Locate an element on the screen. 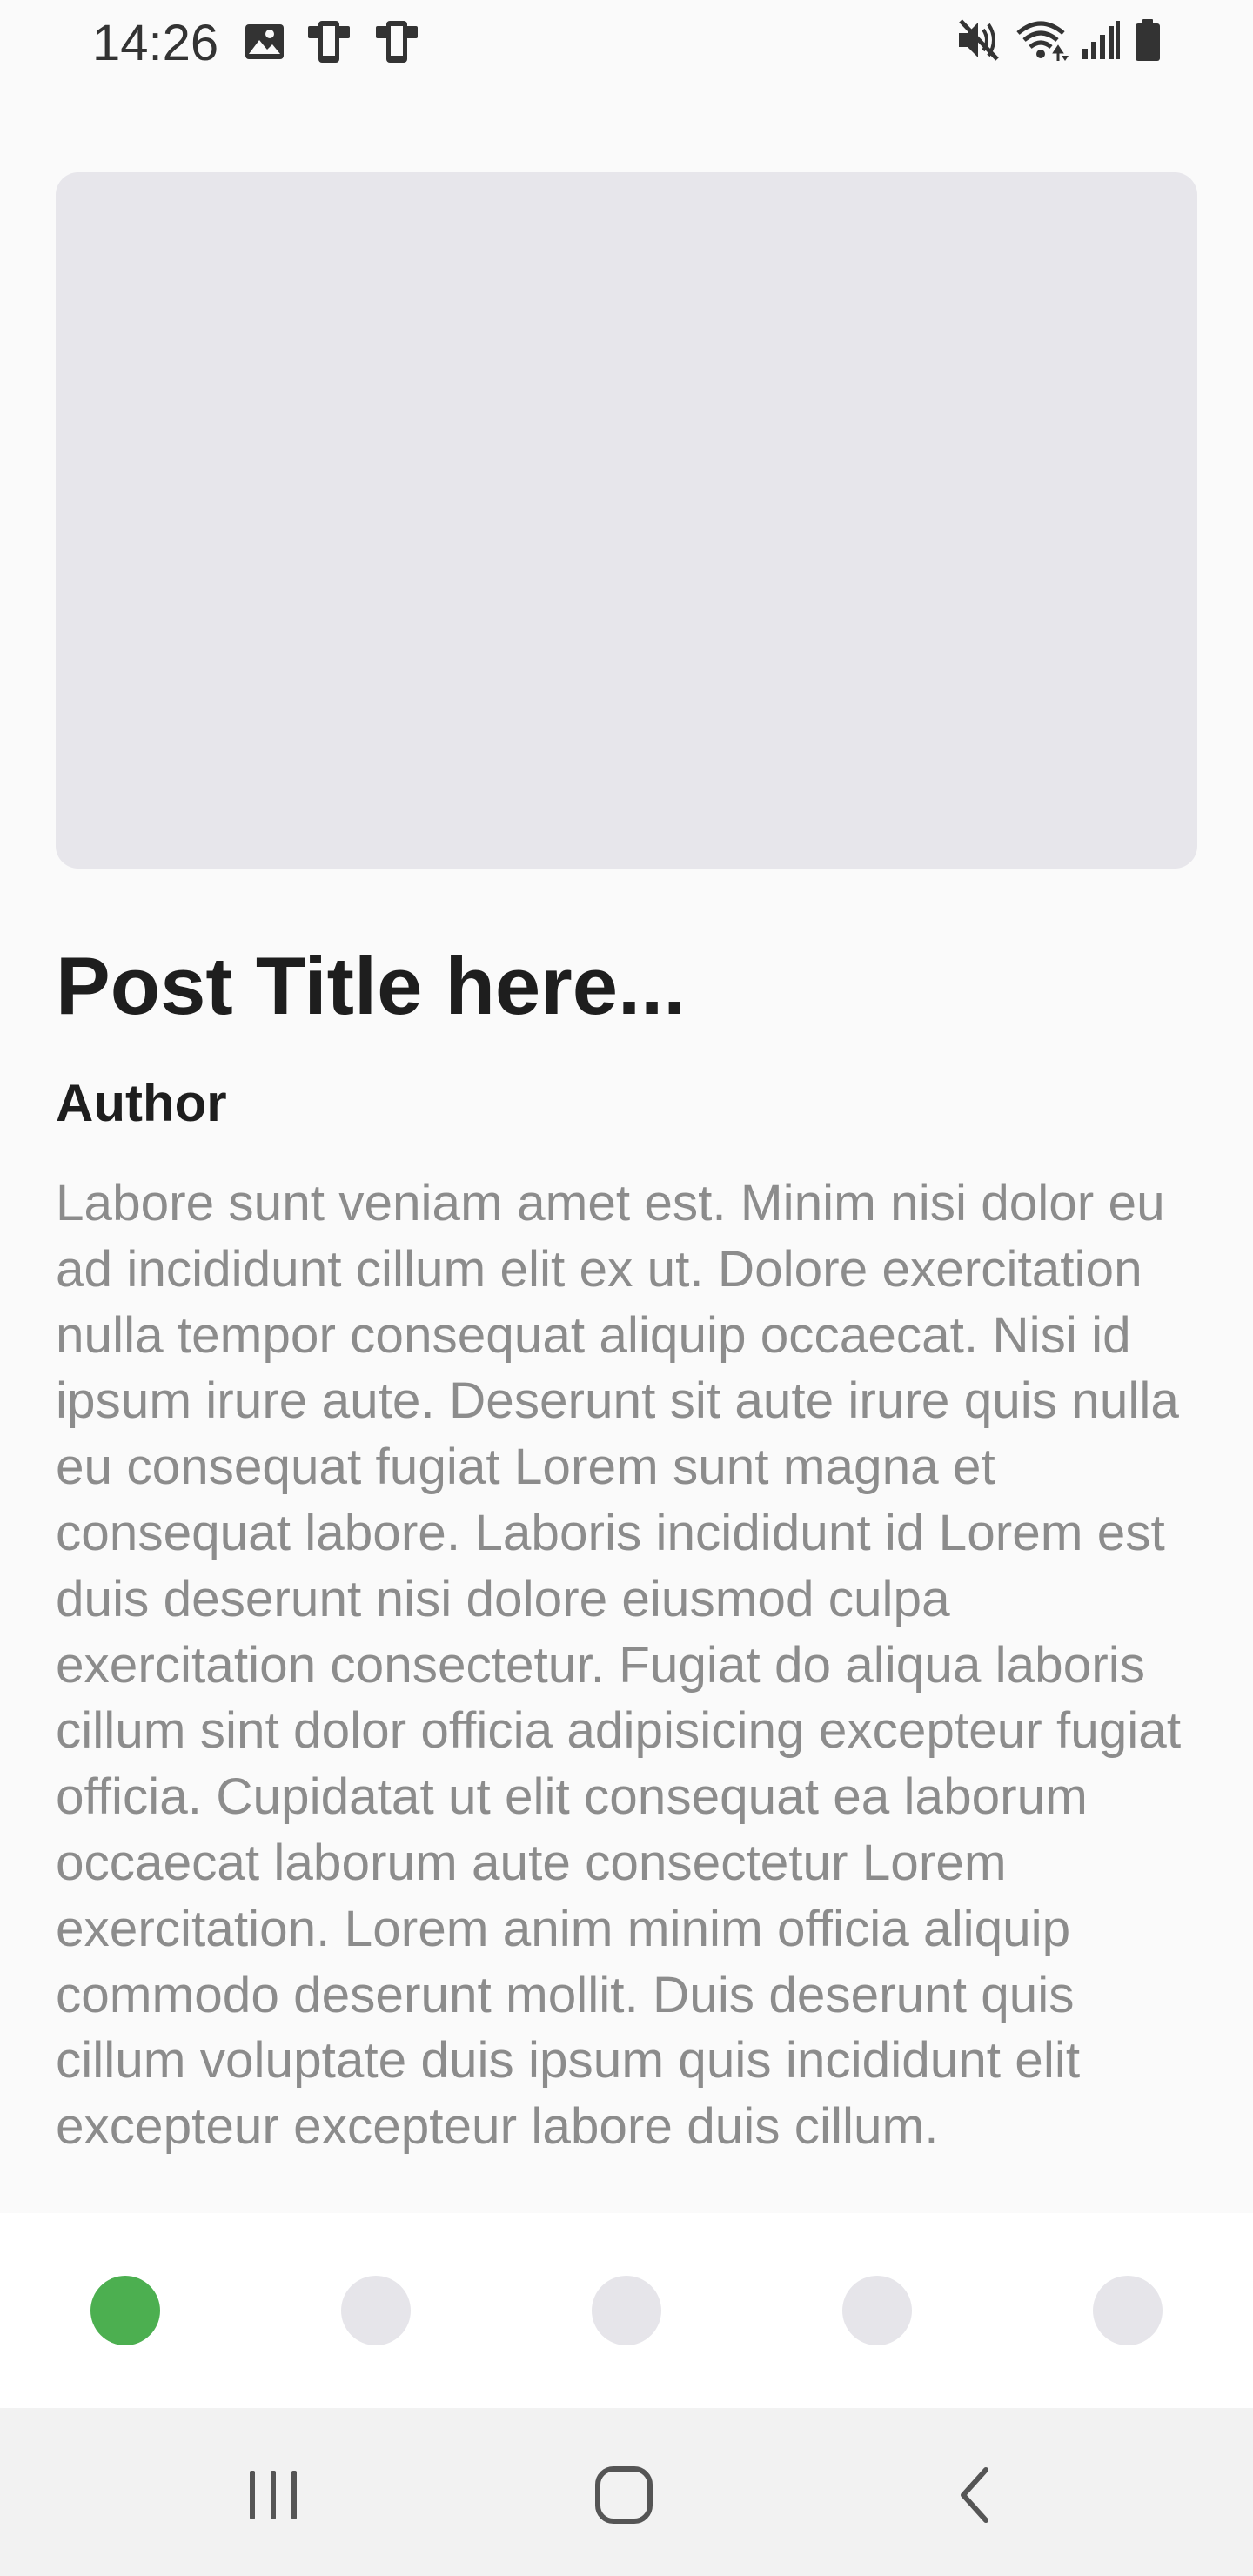 Image resolution: width=1253 pixels, height=2576 pixels. home-icon is located at coordinates (623, 2495).